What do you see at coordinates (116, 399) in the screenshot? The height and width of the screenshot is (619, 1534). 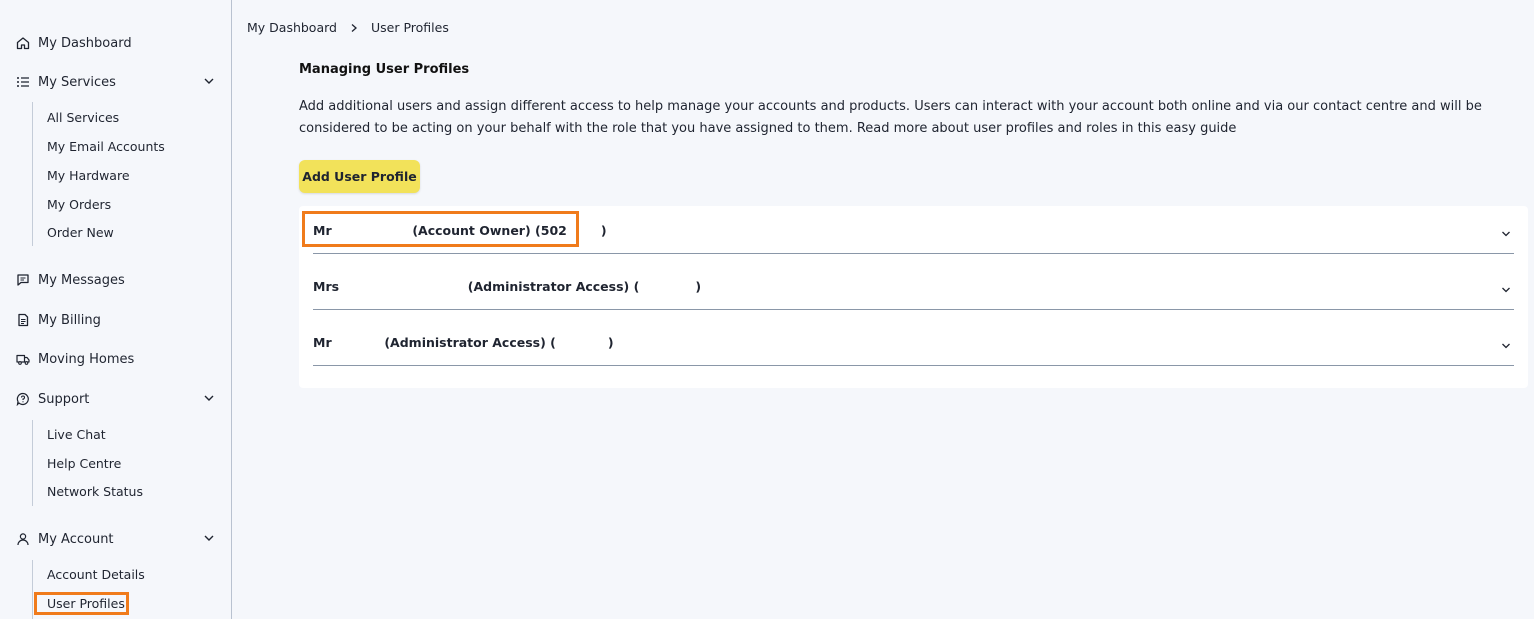 I see `sidebar-item-support: Support` at bounding box center [116, 399].